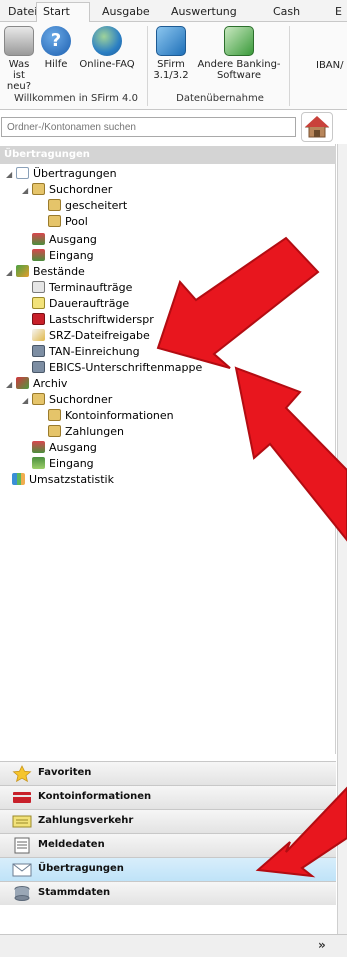  I want to click on nav-favoriten: Favoriten, so click(168, 773).